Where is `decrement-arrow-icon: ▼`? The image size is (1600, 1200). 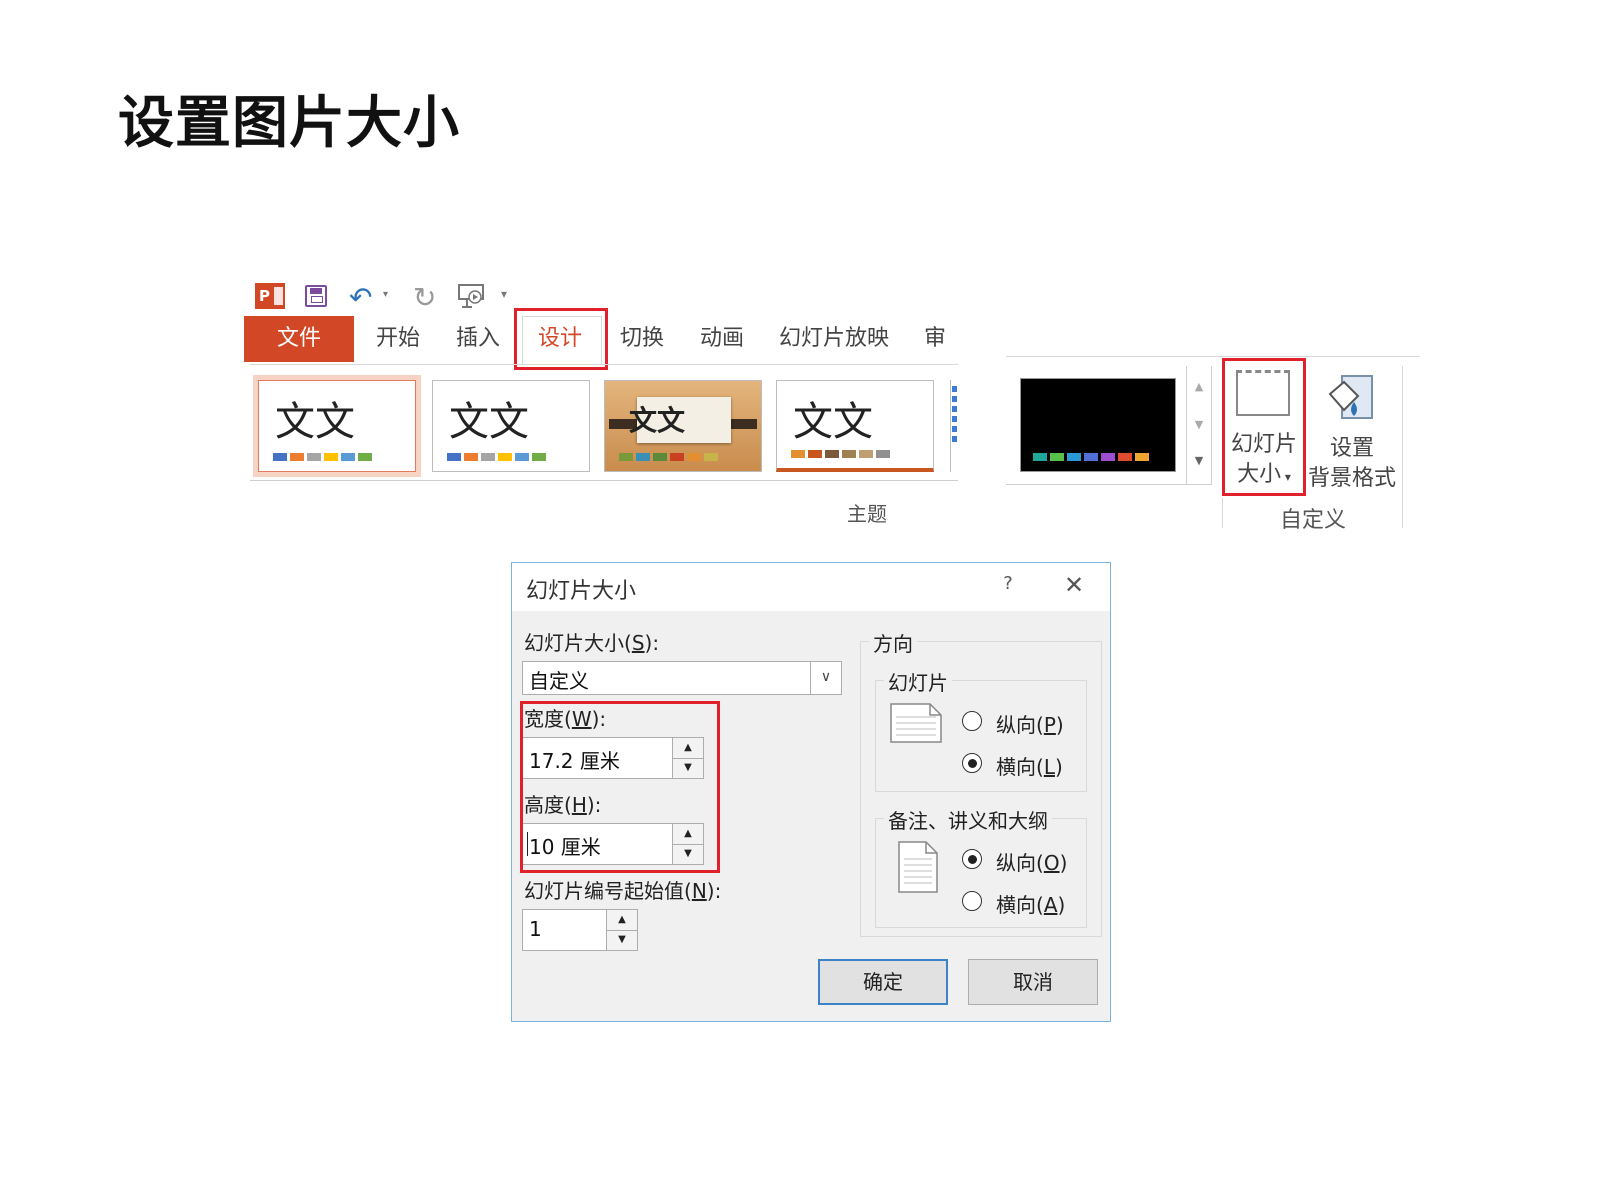 decrement-arrow-icon: ▼ is located at coordinates (622, 940).